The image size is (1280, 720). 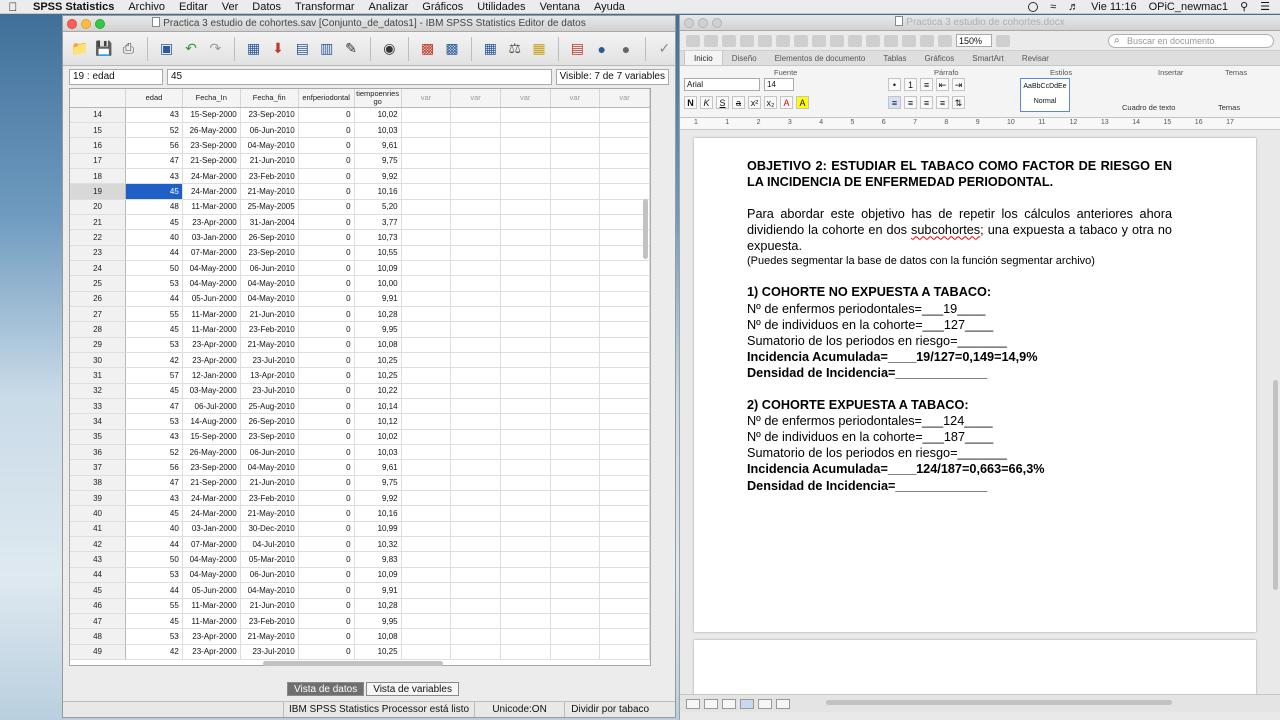 What do you see at coordinates (154, 176) in the screenshot?
I see `data-cell: 43` at bounding box center [154, 176].